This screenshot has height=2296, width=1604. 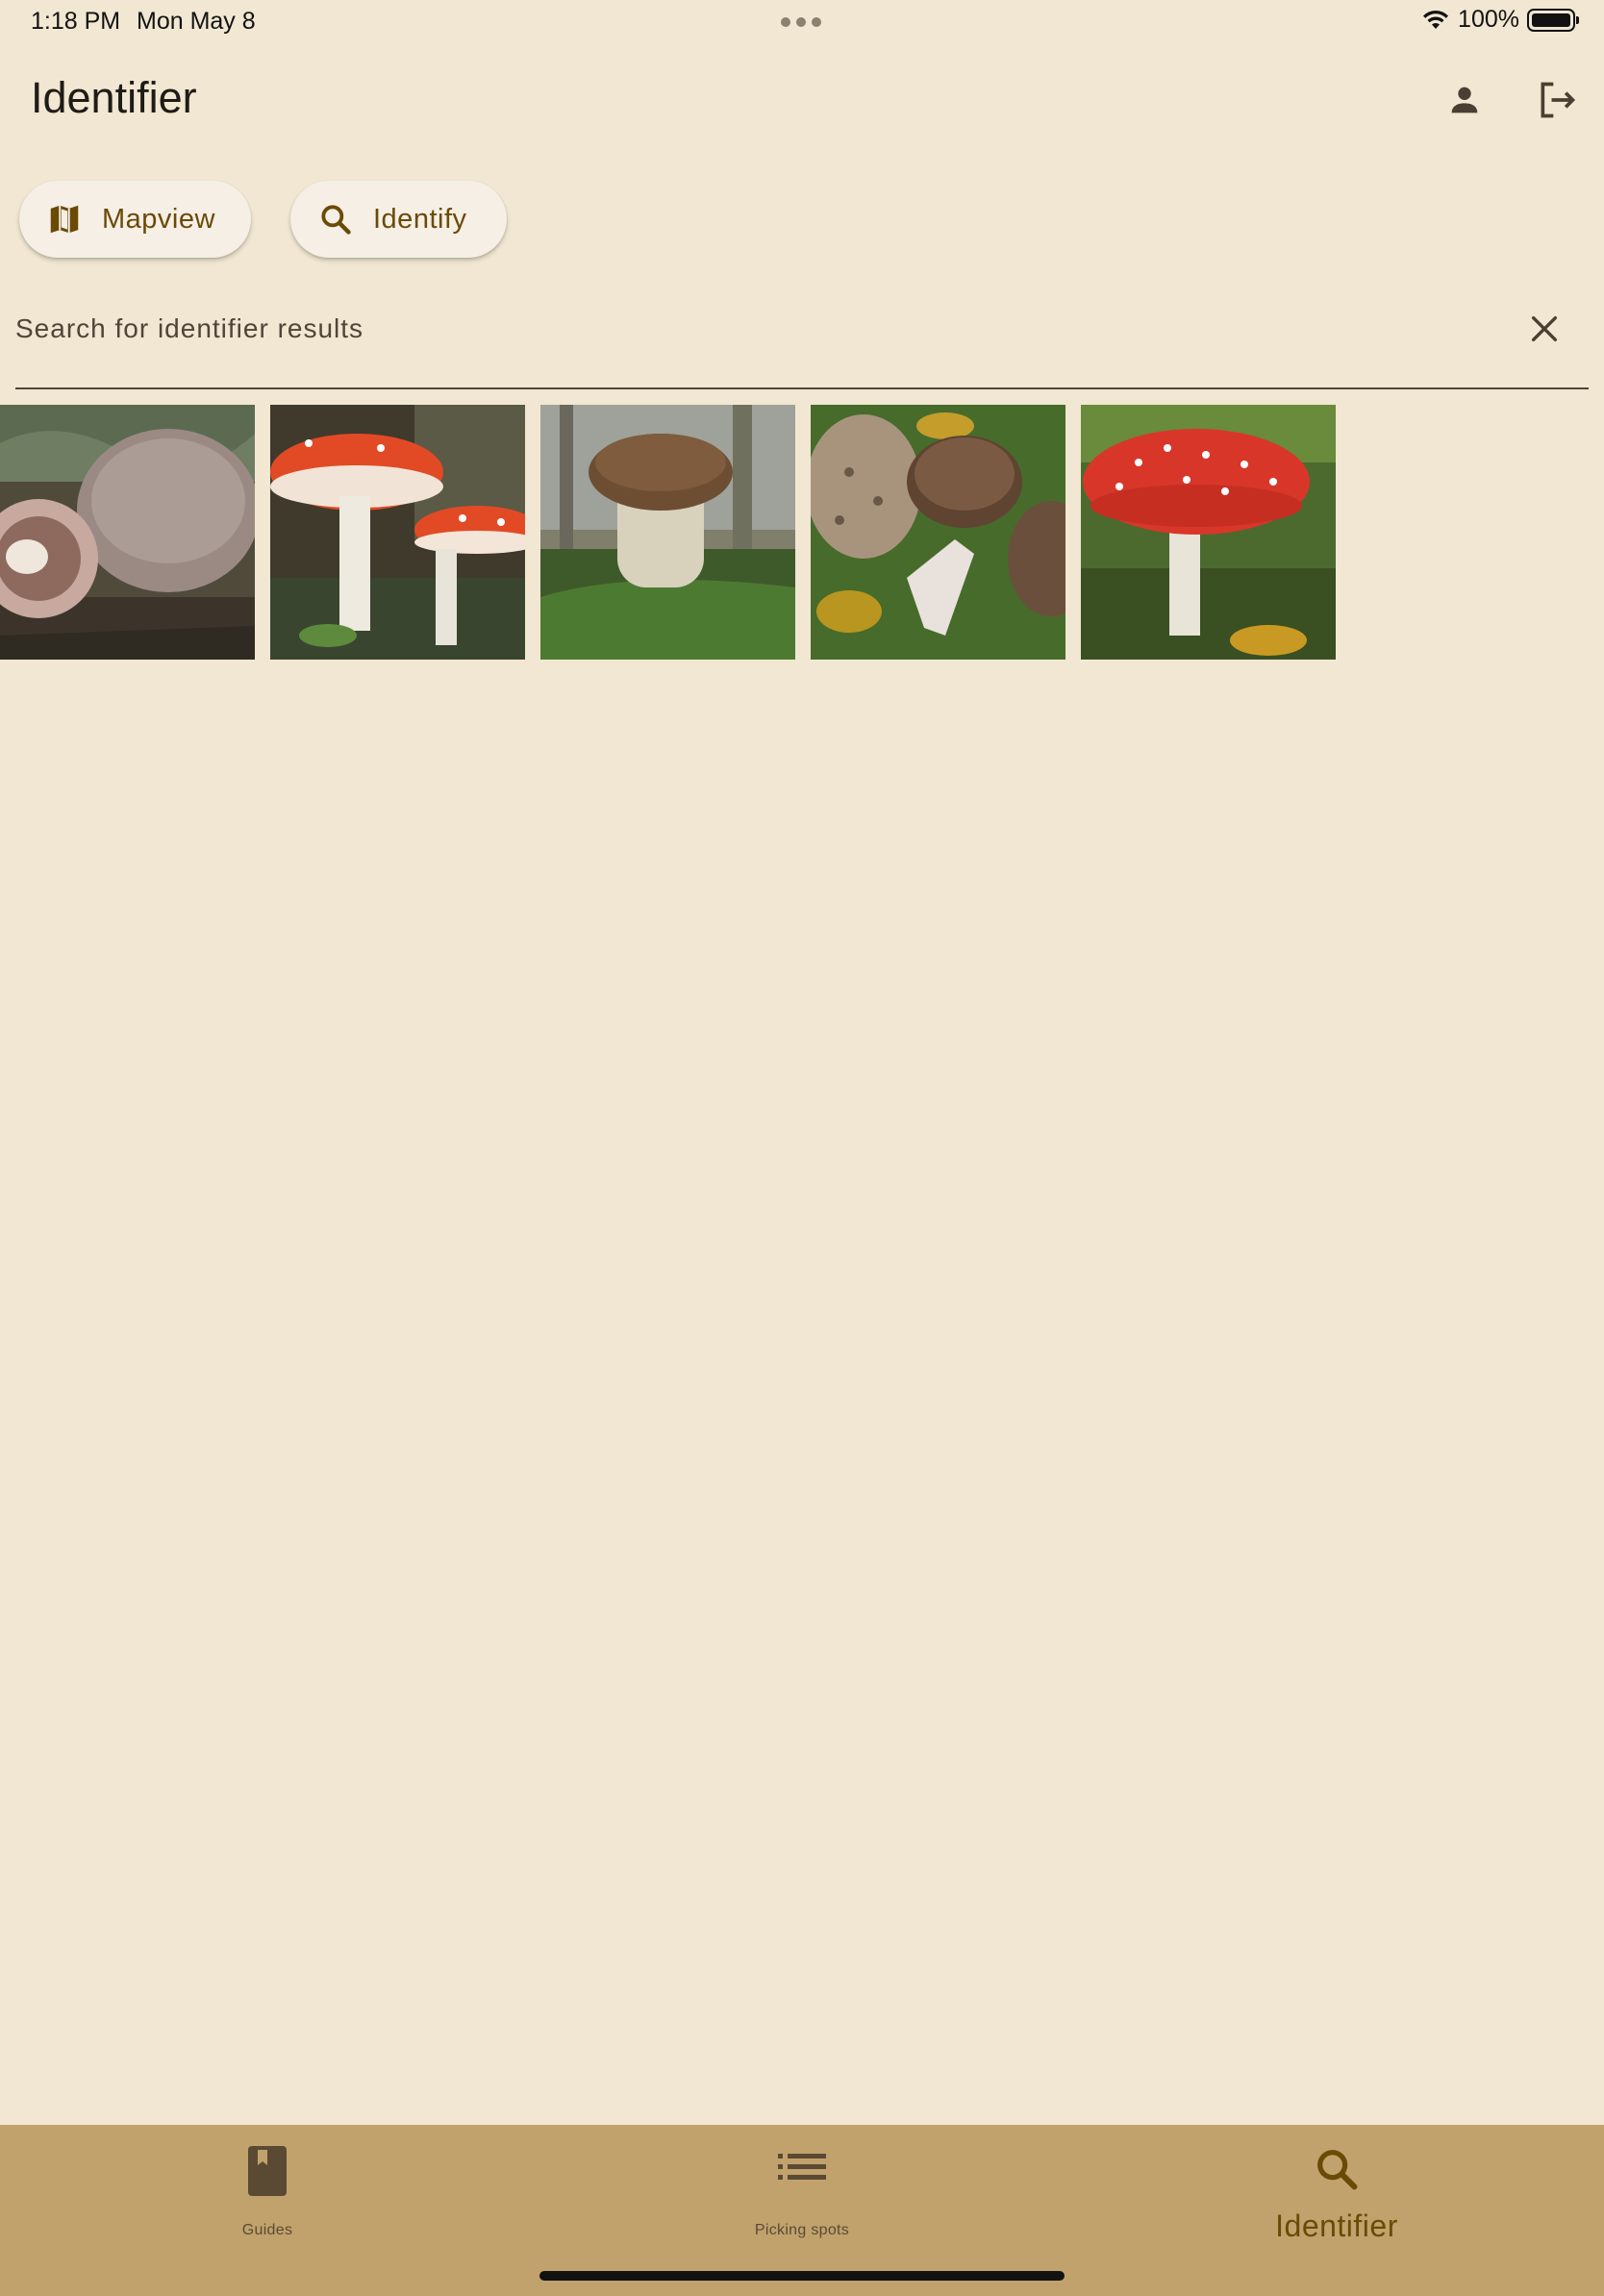 I want to click on battery-percent: 100%, so click(x=1488, y=19).